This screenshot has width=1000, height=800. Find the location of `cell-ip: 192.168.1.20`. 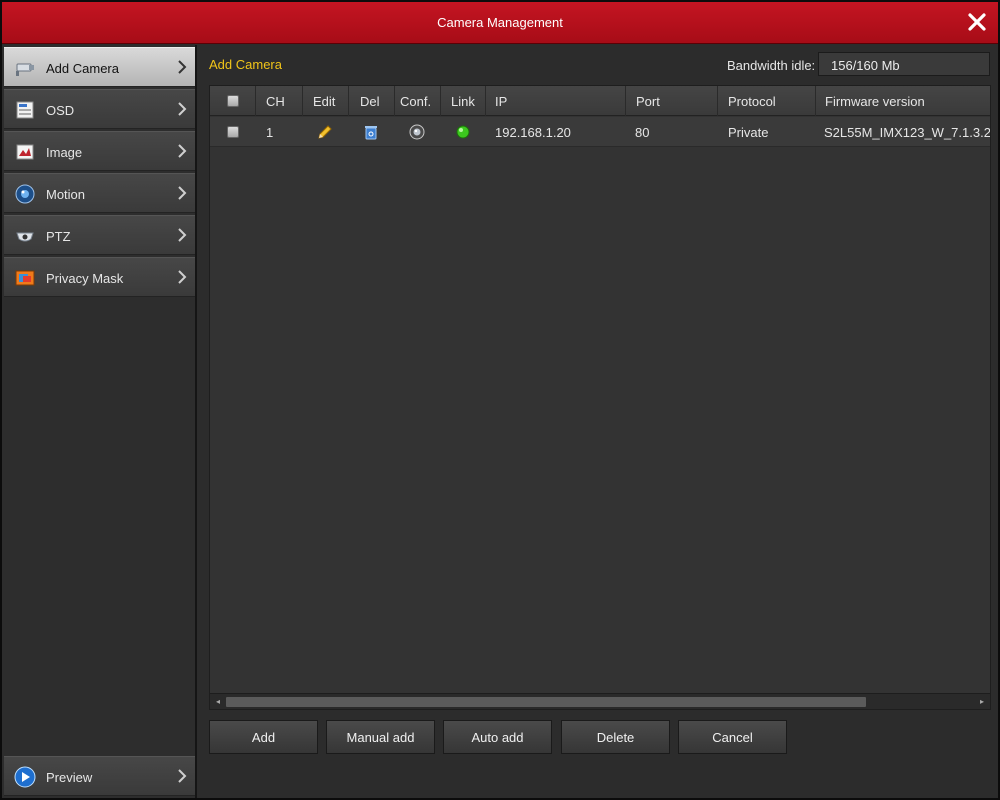

cell-ip: 192.168.1.20 is located at coordinates (533, 132).